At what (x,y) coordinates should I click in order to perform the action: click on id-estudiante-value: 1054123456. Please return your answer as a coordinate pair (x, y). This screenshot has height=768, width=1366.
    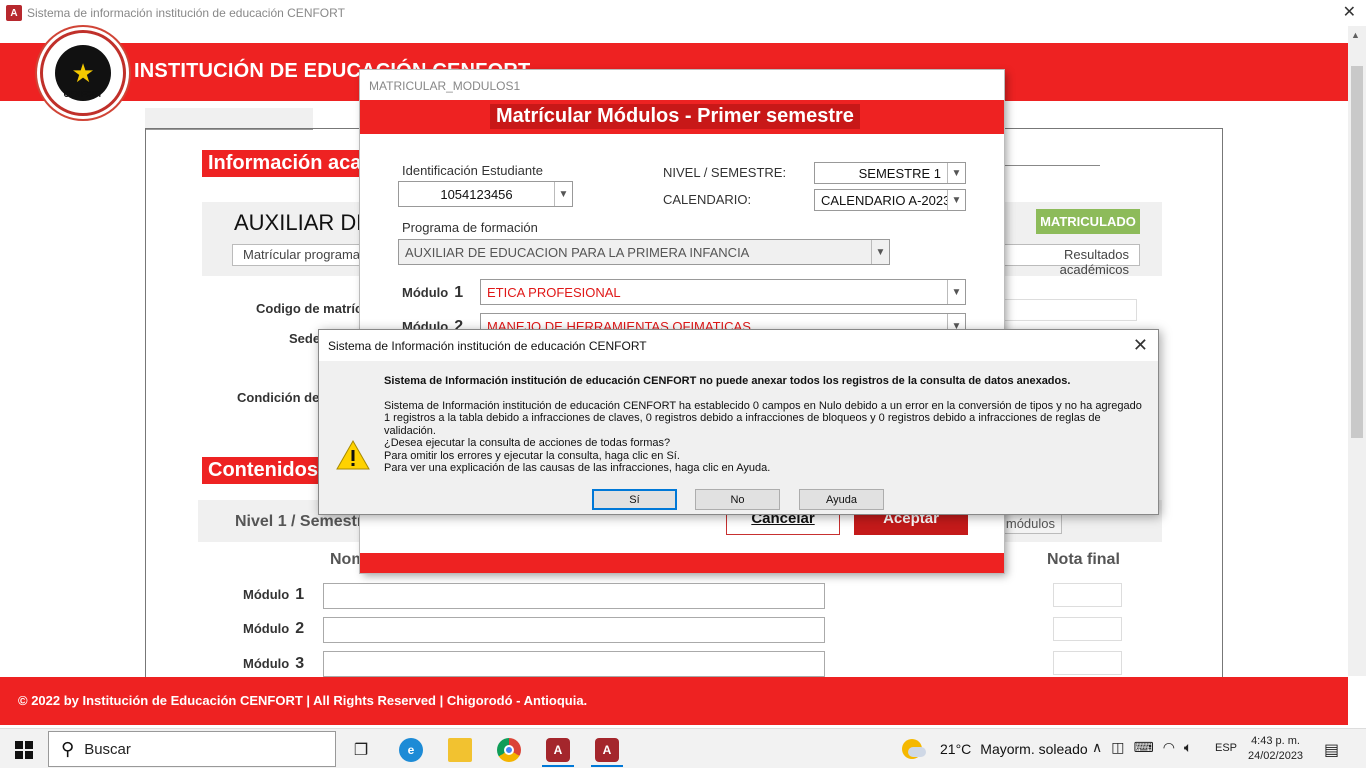
    Looking at the image, I should click on (476, 194).